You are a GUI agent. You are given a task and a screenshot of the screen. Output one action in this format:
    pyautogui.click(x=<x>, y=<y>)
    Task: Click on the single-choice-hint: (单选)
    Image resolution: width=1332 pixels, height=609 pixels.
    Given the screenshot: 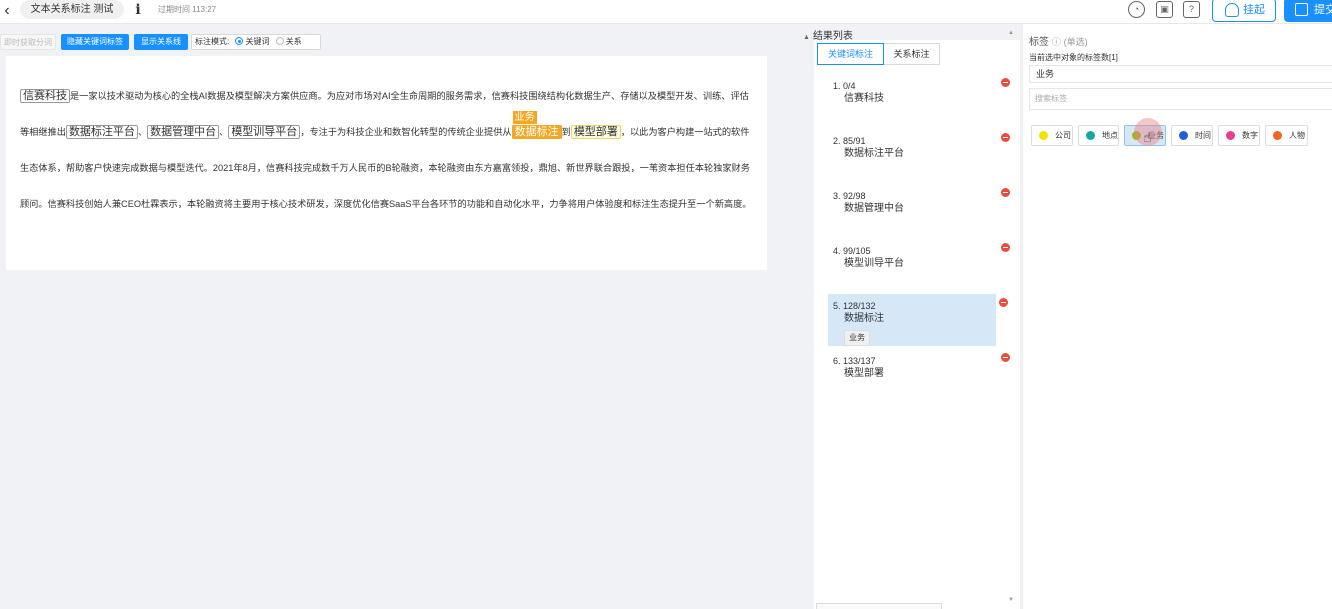 What is the action you would take?
    pyautogui.click(x=1075, y=42)
    